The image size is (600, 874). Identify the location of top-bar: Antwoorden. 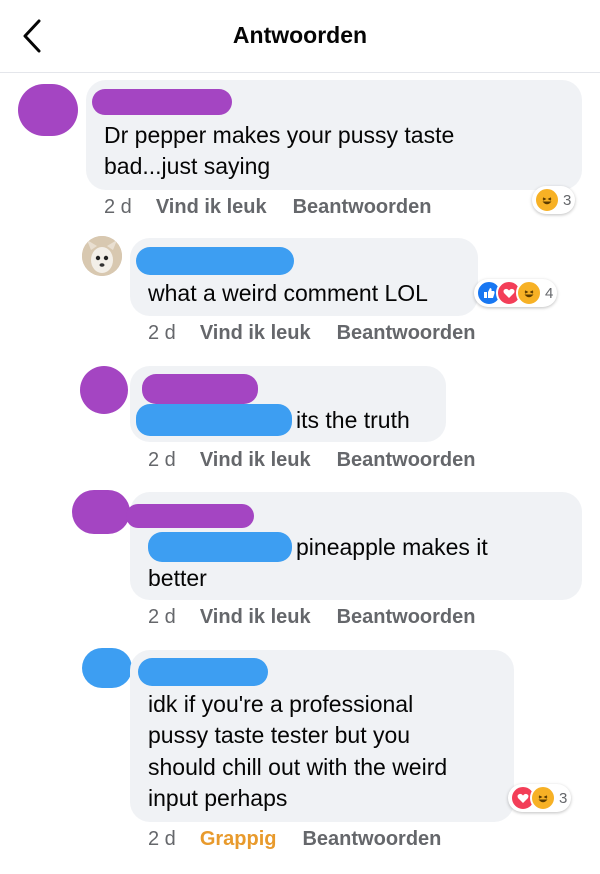
(300, 36).